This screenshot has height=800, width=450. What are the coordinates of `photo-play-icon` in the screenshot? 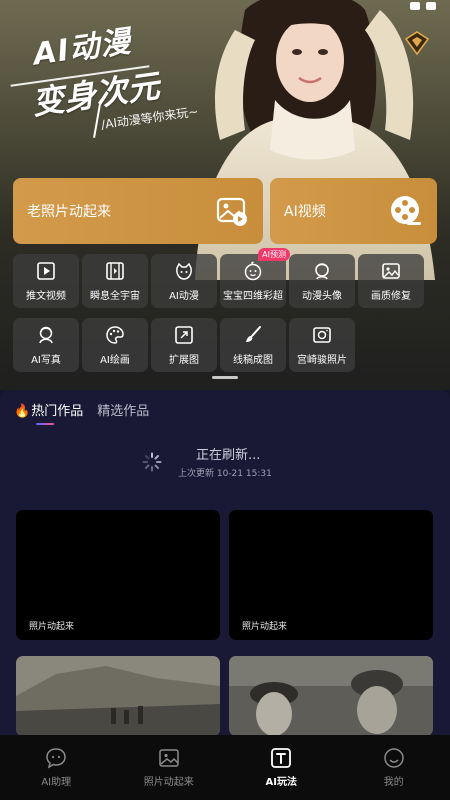 It's located at (231, 211).